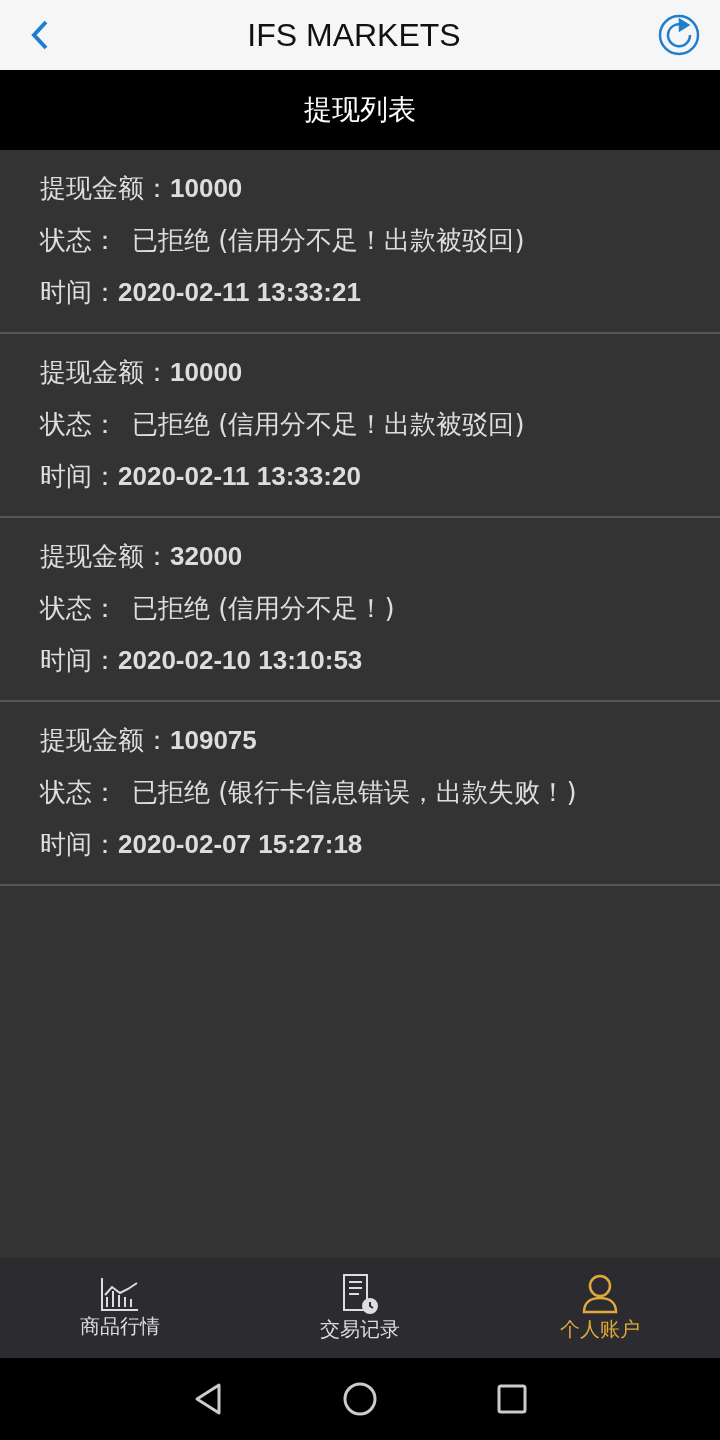 This screenshot has width=720, height=1440. Describe the element at coordinates (263, 608) in the screenshot. I see `status-value: 已拒绝 (信用分不足！)` at that location.